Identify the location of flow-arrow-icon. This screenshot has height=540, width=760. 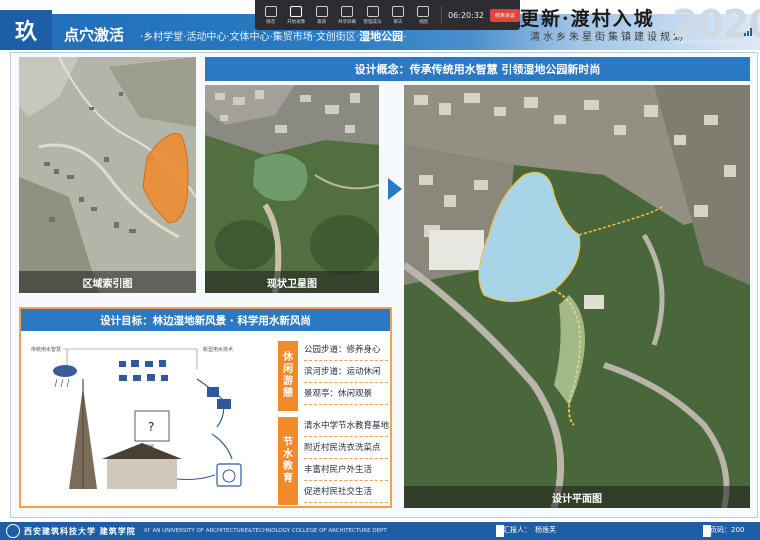
(395, 189).